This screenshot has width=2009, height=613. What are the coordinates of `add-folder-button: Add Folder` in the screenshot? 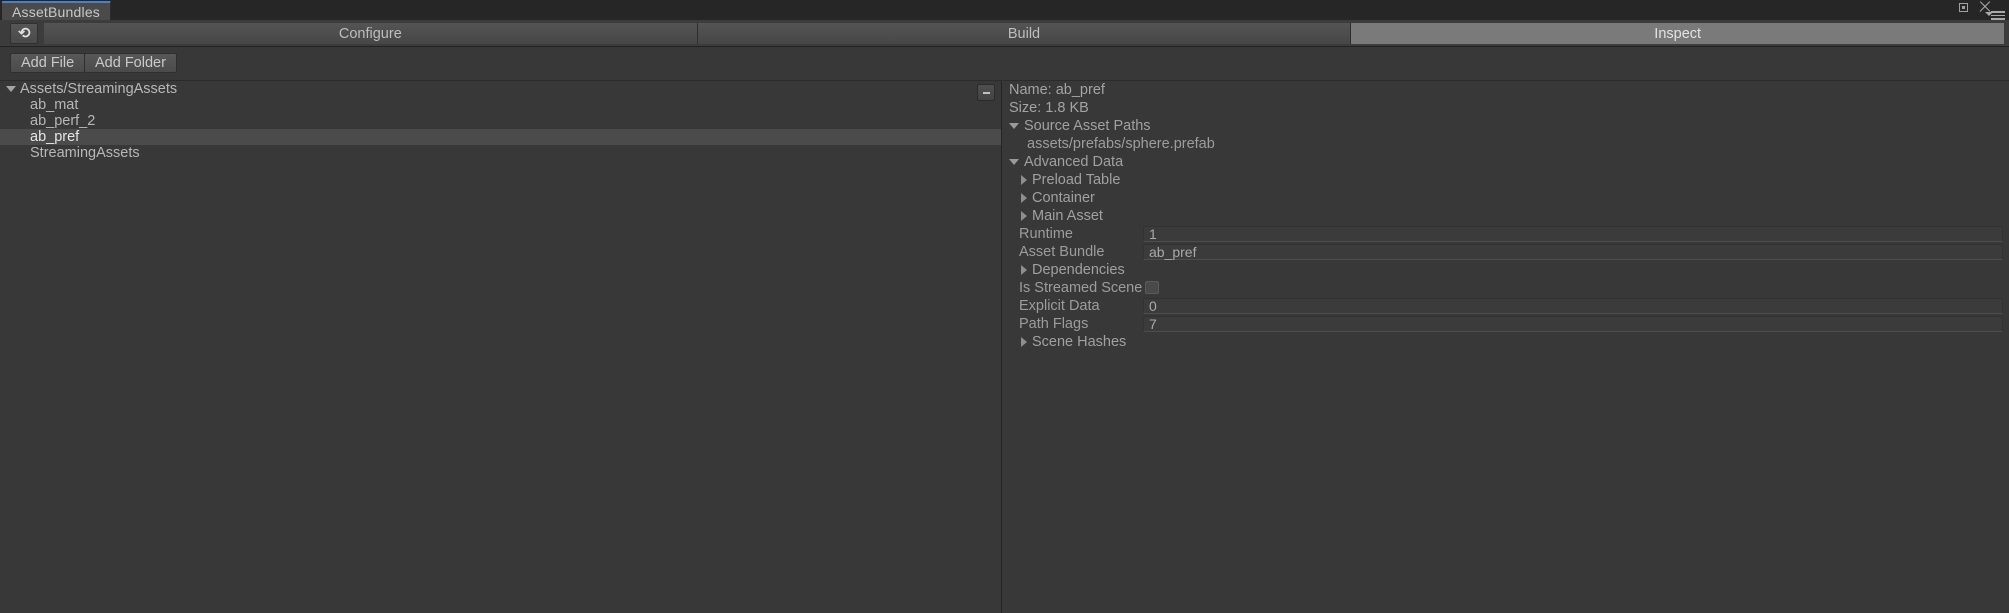 It's located at (130, 63).